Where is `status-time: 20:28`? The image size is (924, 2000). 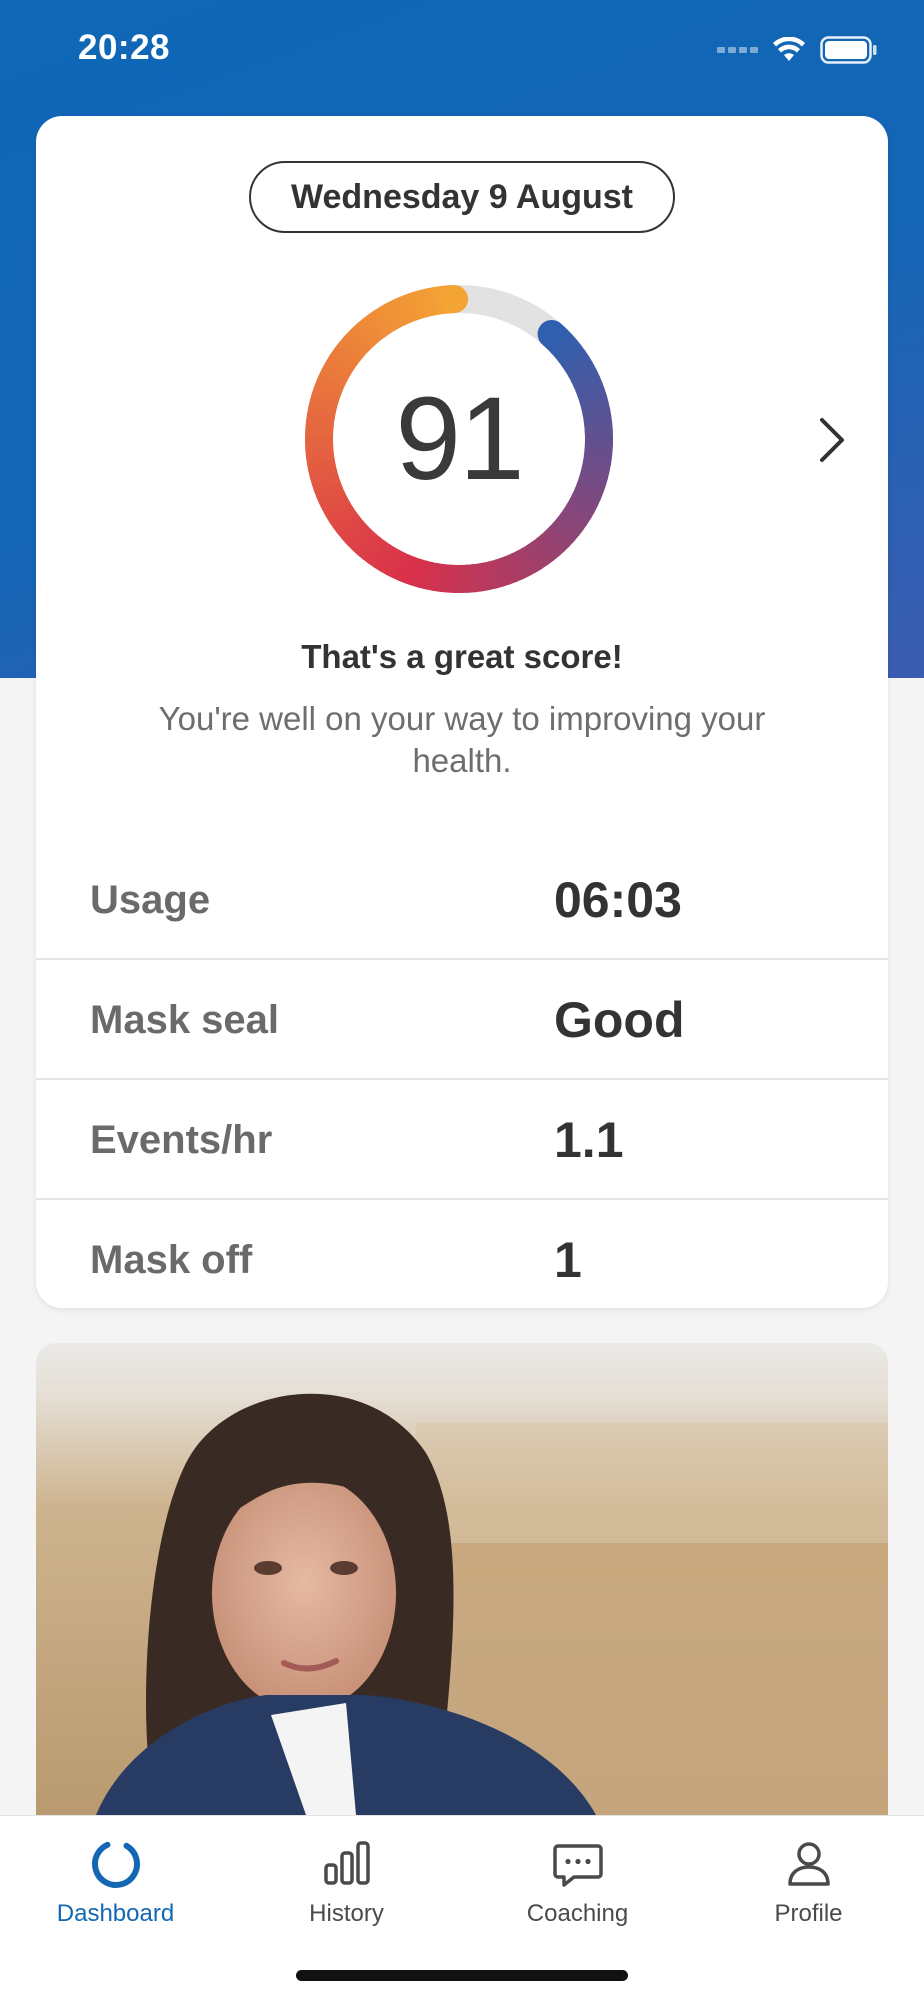 status-time: 20:28 is located at coordinates (124, 47).